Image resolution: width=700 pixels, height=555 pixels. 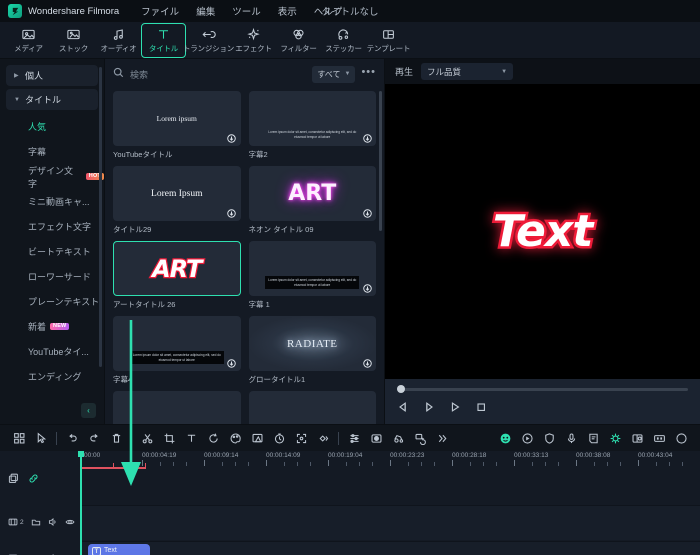 I want to click on template-card-selected: ART アートタイトル 26, so click(x=177, y=275).